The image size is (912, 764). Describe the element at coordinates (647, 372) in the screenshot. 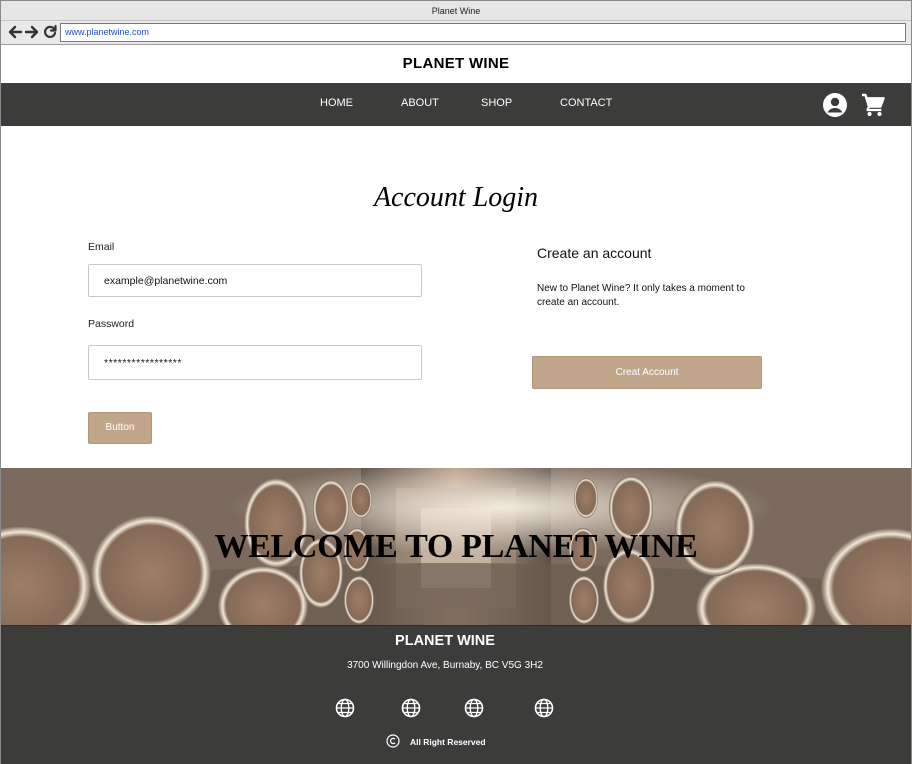

I see `create-account-button: Creat Account` at that location.